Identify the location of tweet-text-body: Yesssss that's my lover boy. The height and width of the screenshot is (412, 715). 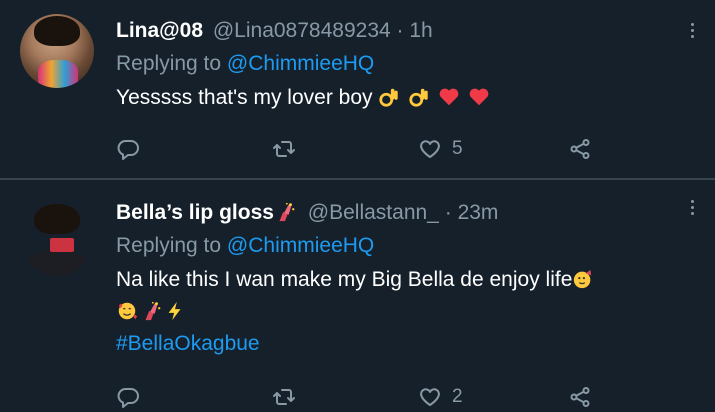
(244, 97).